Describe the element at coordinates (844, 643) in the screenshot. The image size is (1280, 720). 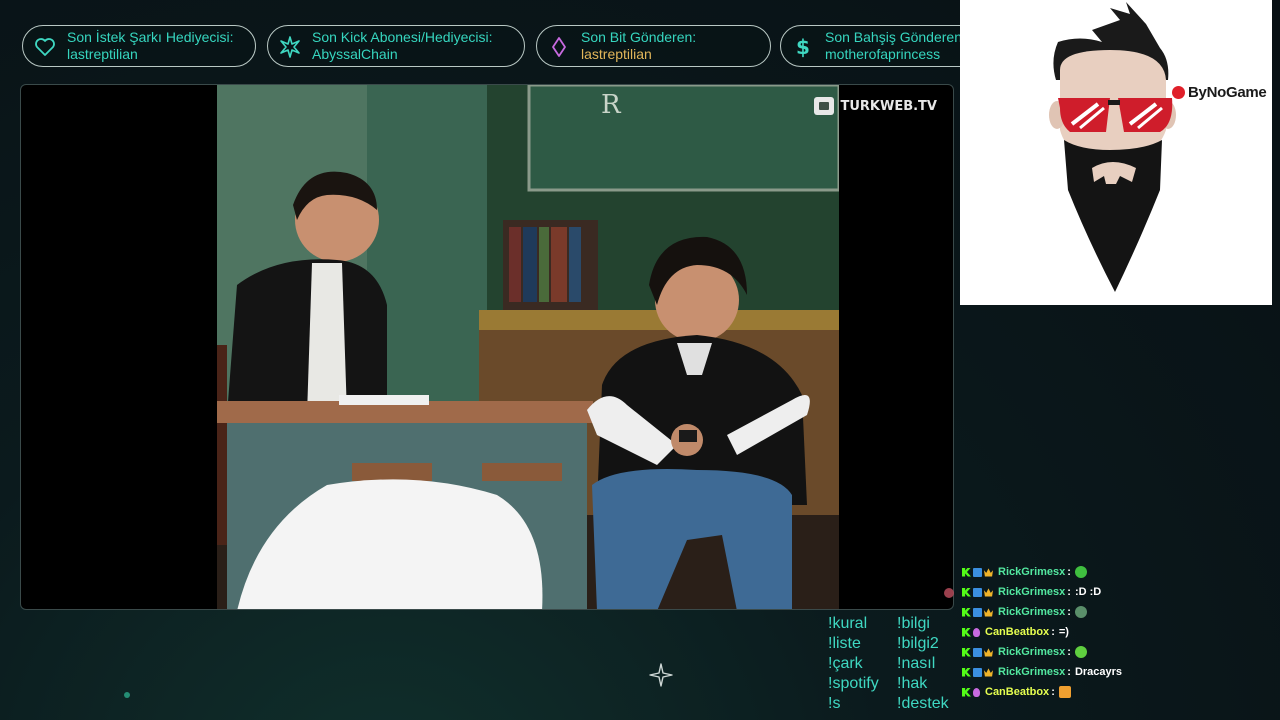
I see `command-liste: !liste` at that location.